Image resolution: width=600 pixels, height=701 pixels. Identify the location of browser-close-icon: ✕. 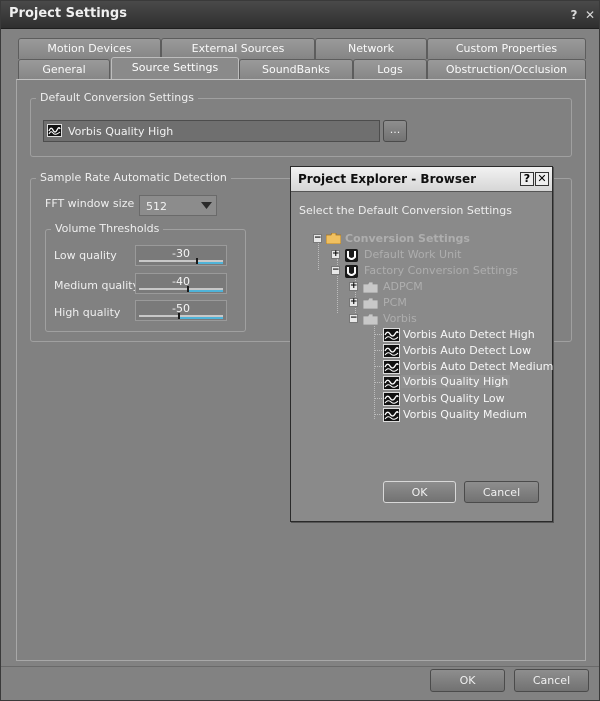
(542, 179).